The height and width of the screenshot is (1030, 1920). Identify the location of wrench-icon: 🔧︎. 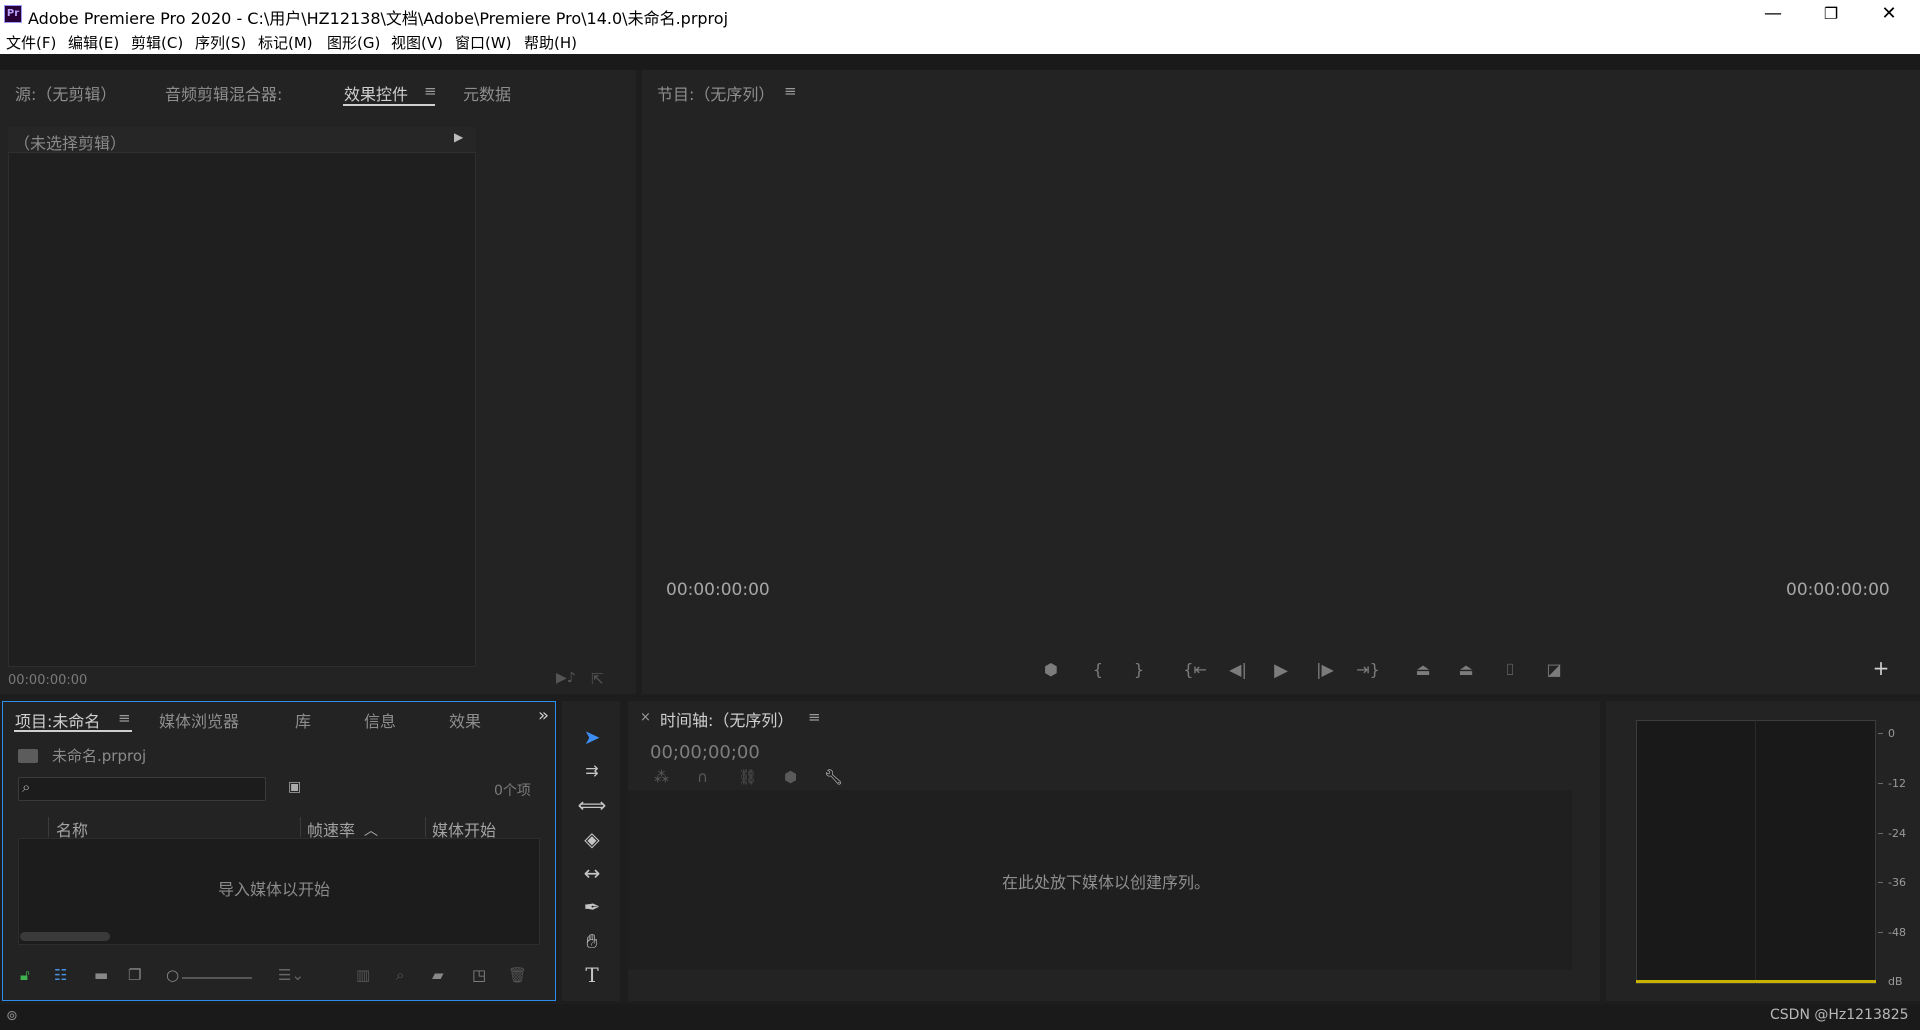
(833, 777).